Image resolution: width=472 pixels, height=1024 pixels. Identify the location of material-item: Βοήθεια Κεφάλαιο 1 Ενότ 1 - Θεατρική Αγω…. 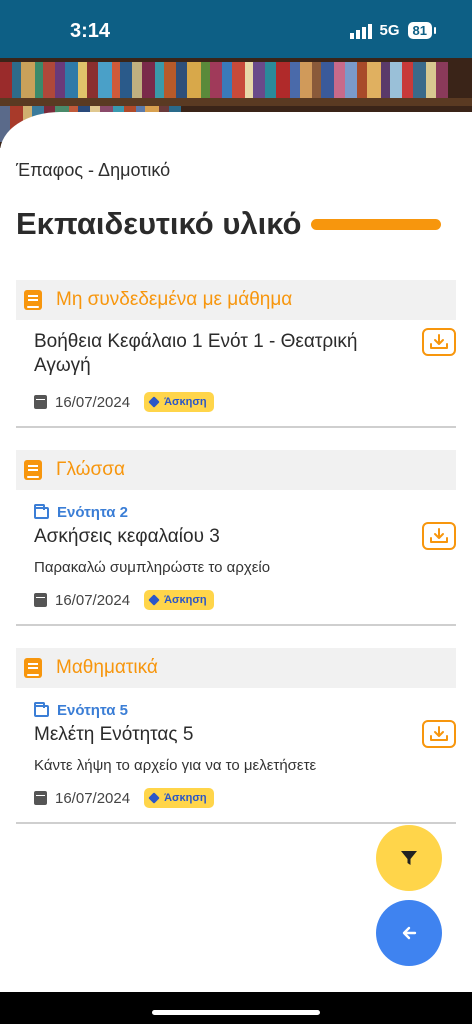
(236, 374).